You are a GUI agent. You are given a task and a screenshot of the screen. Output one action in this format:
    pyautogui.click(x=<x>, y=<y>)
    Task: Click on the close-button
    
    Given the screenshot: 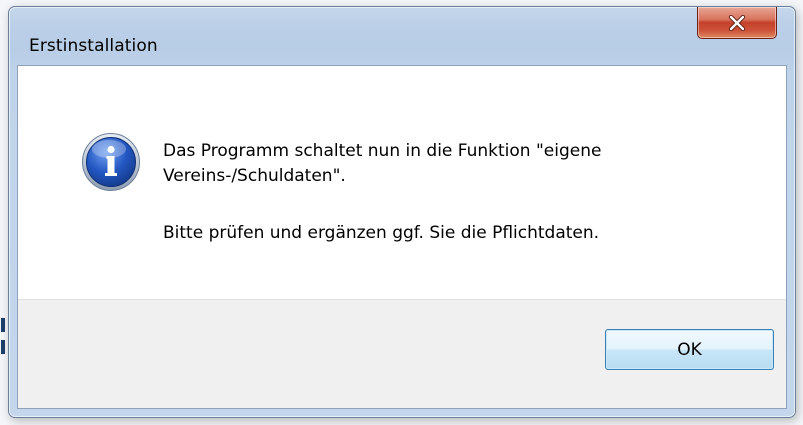 What is the action you would take?
    pyautogui.click(x=737, y=23)
    